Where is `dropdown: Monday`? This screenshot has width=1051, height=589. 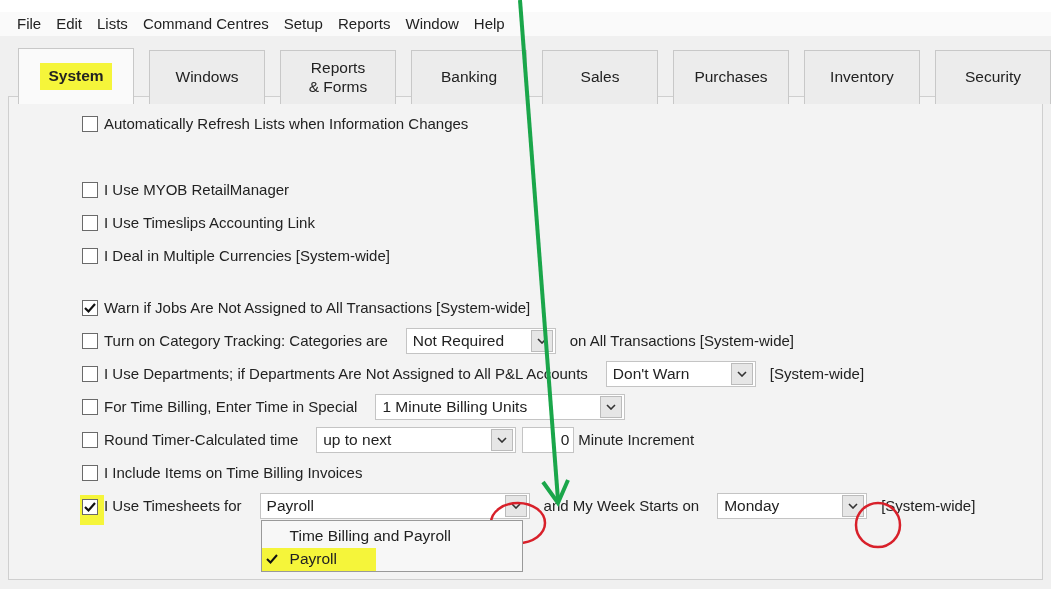 dropdown: Monday is located at coordinates (792, 505).